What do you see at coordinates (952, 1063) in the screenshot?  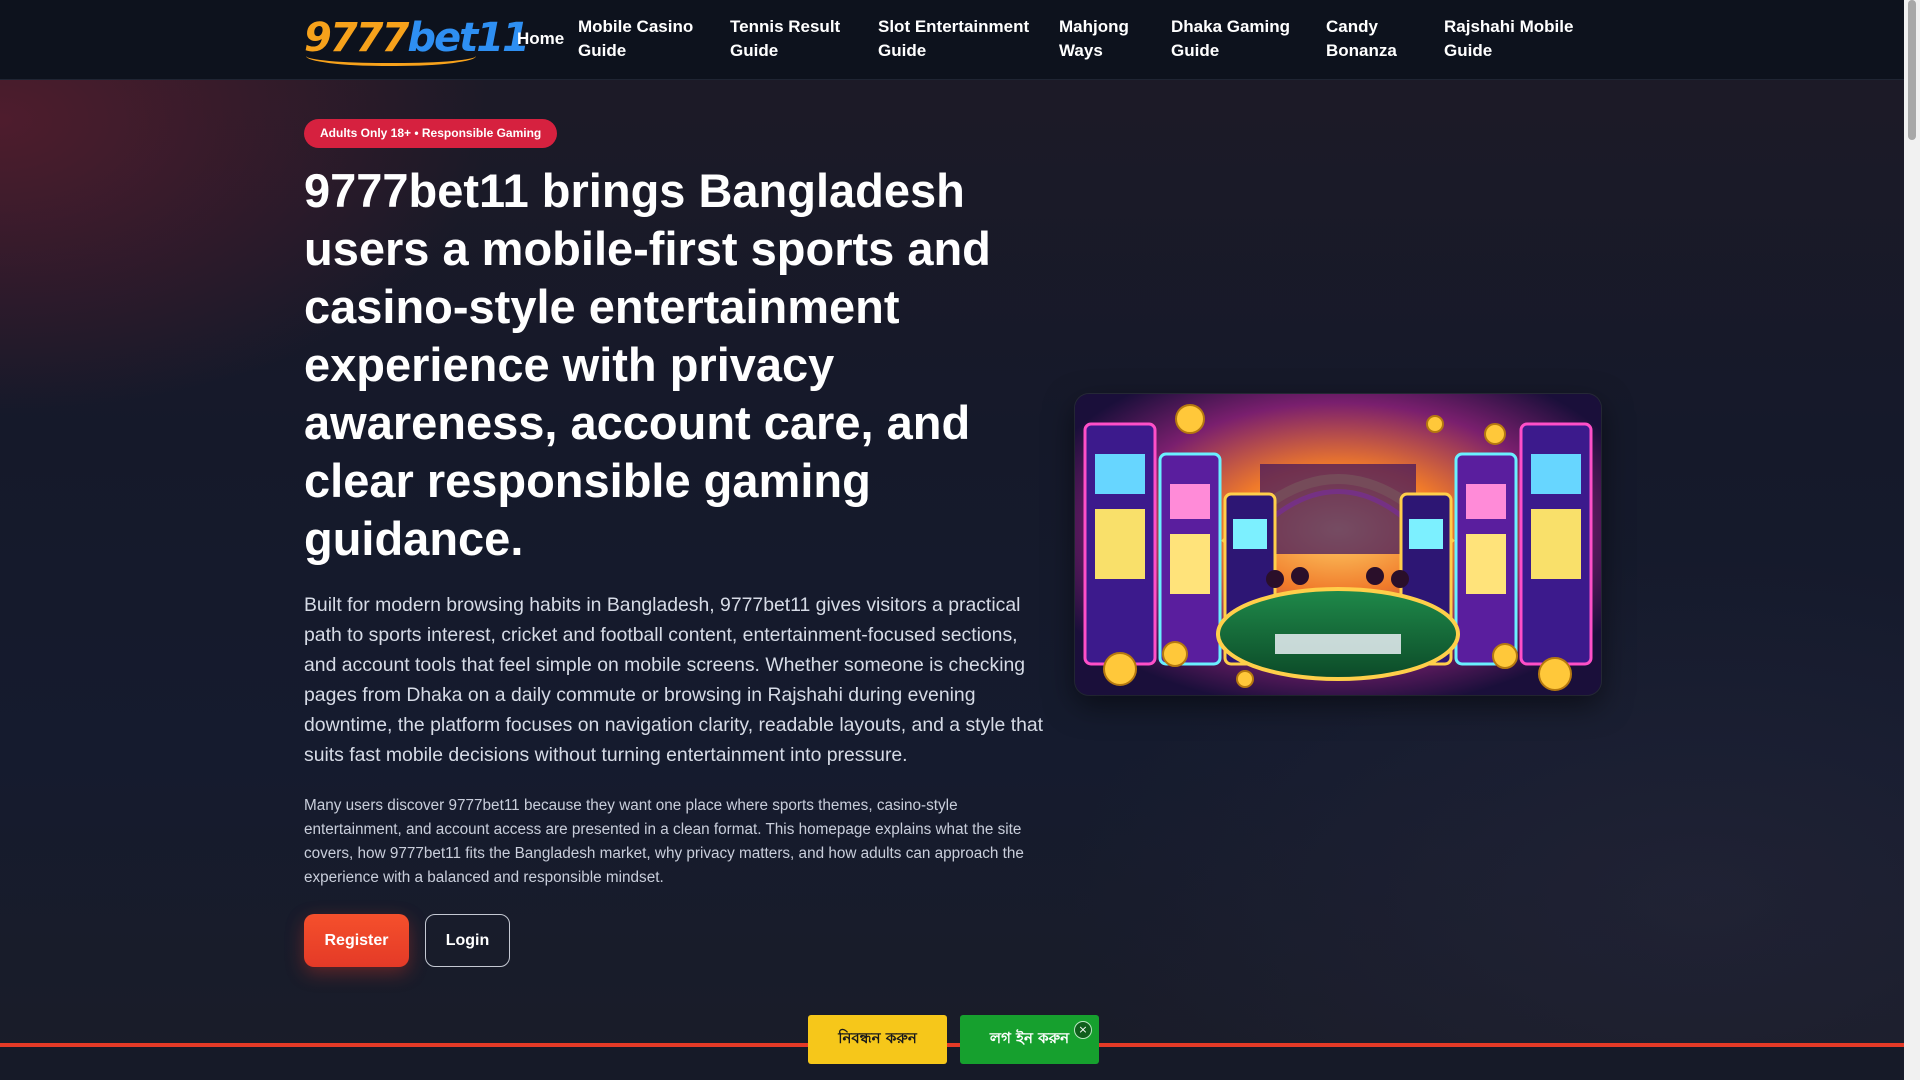 I see `bottom-bar` at bounding box center [952, 1063].